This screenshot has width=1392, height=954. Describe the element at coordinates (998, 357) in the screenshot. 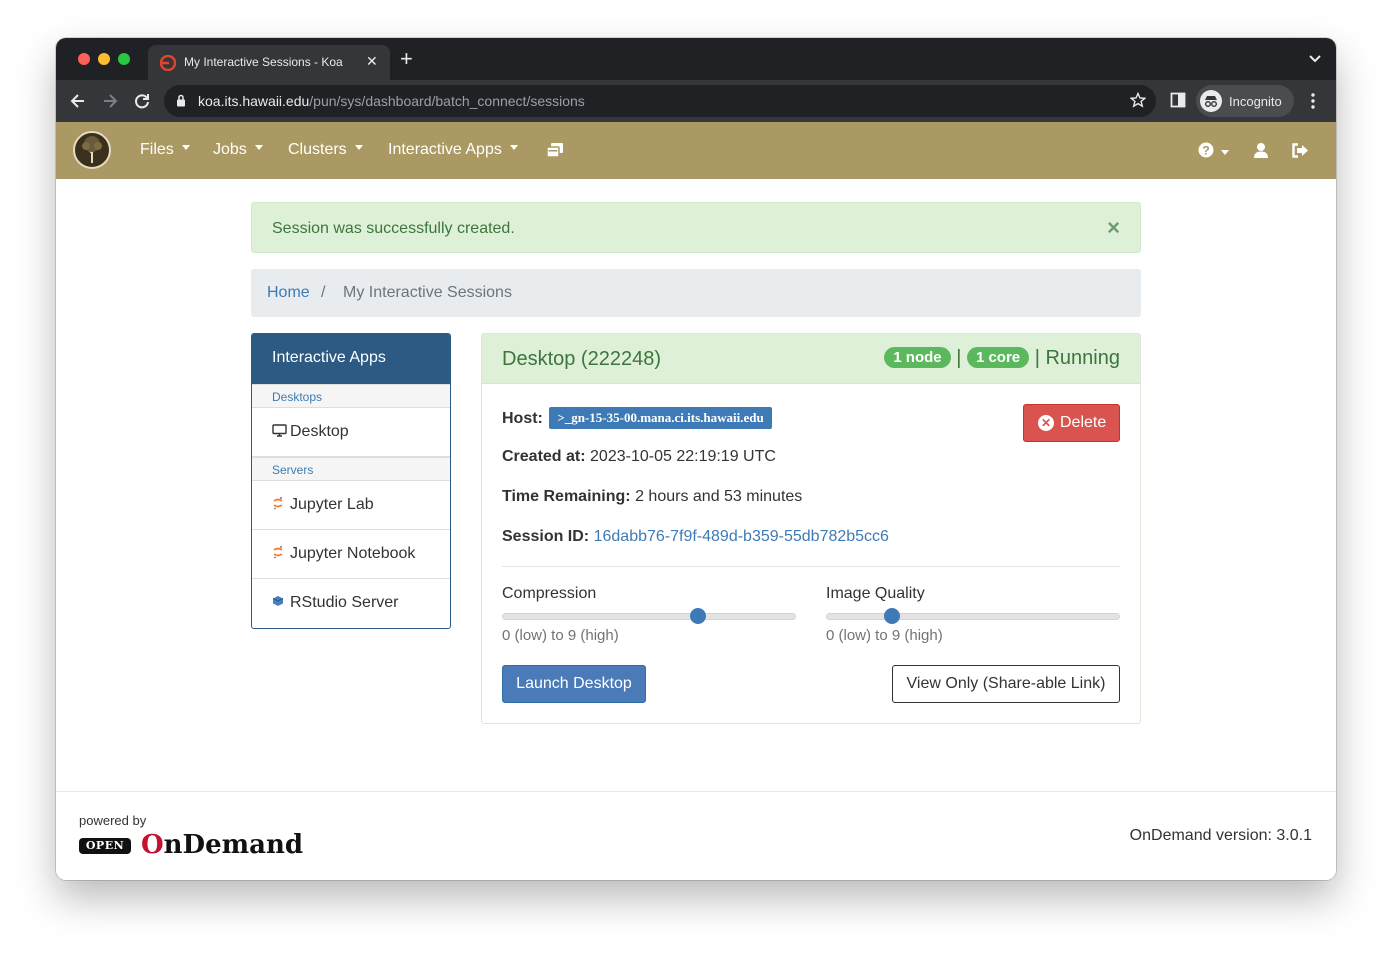

I see `cores-badge: 1 core` at that location.